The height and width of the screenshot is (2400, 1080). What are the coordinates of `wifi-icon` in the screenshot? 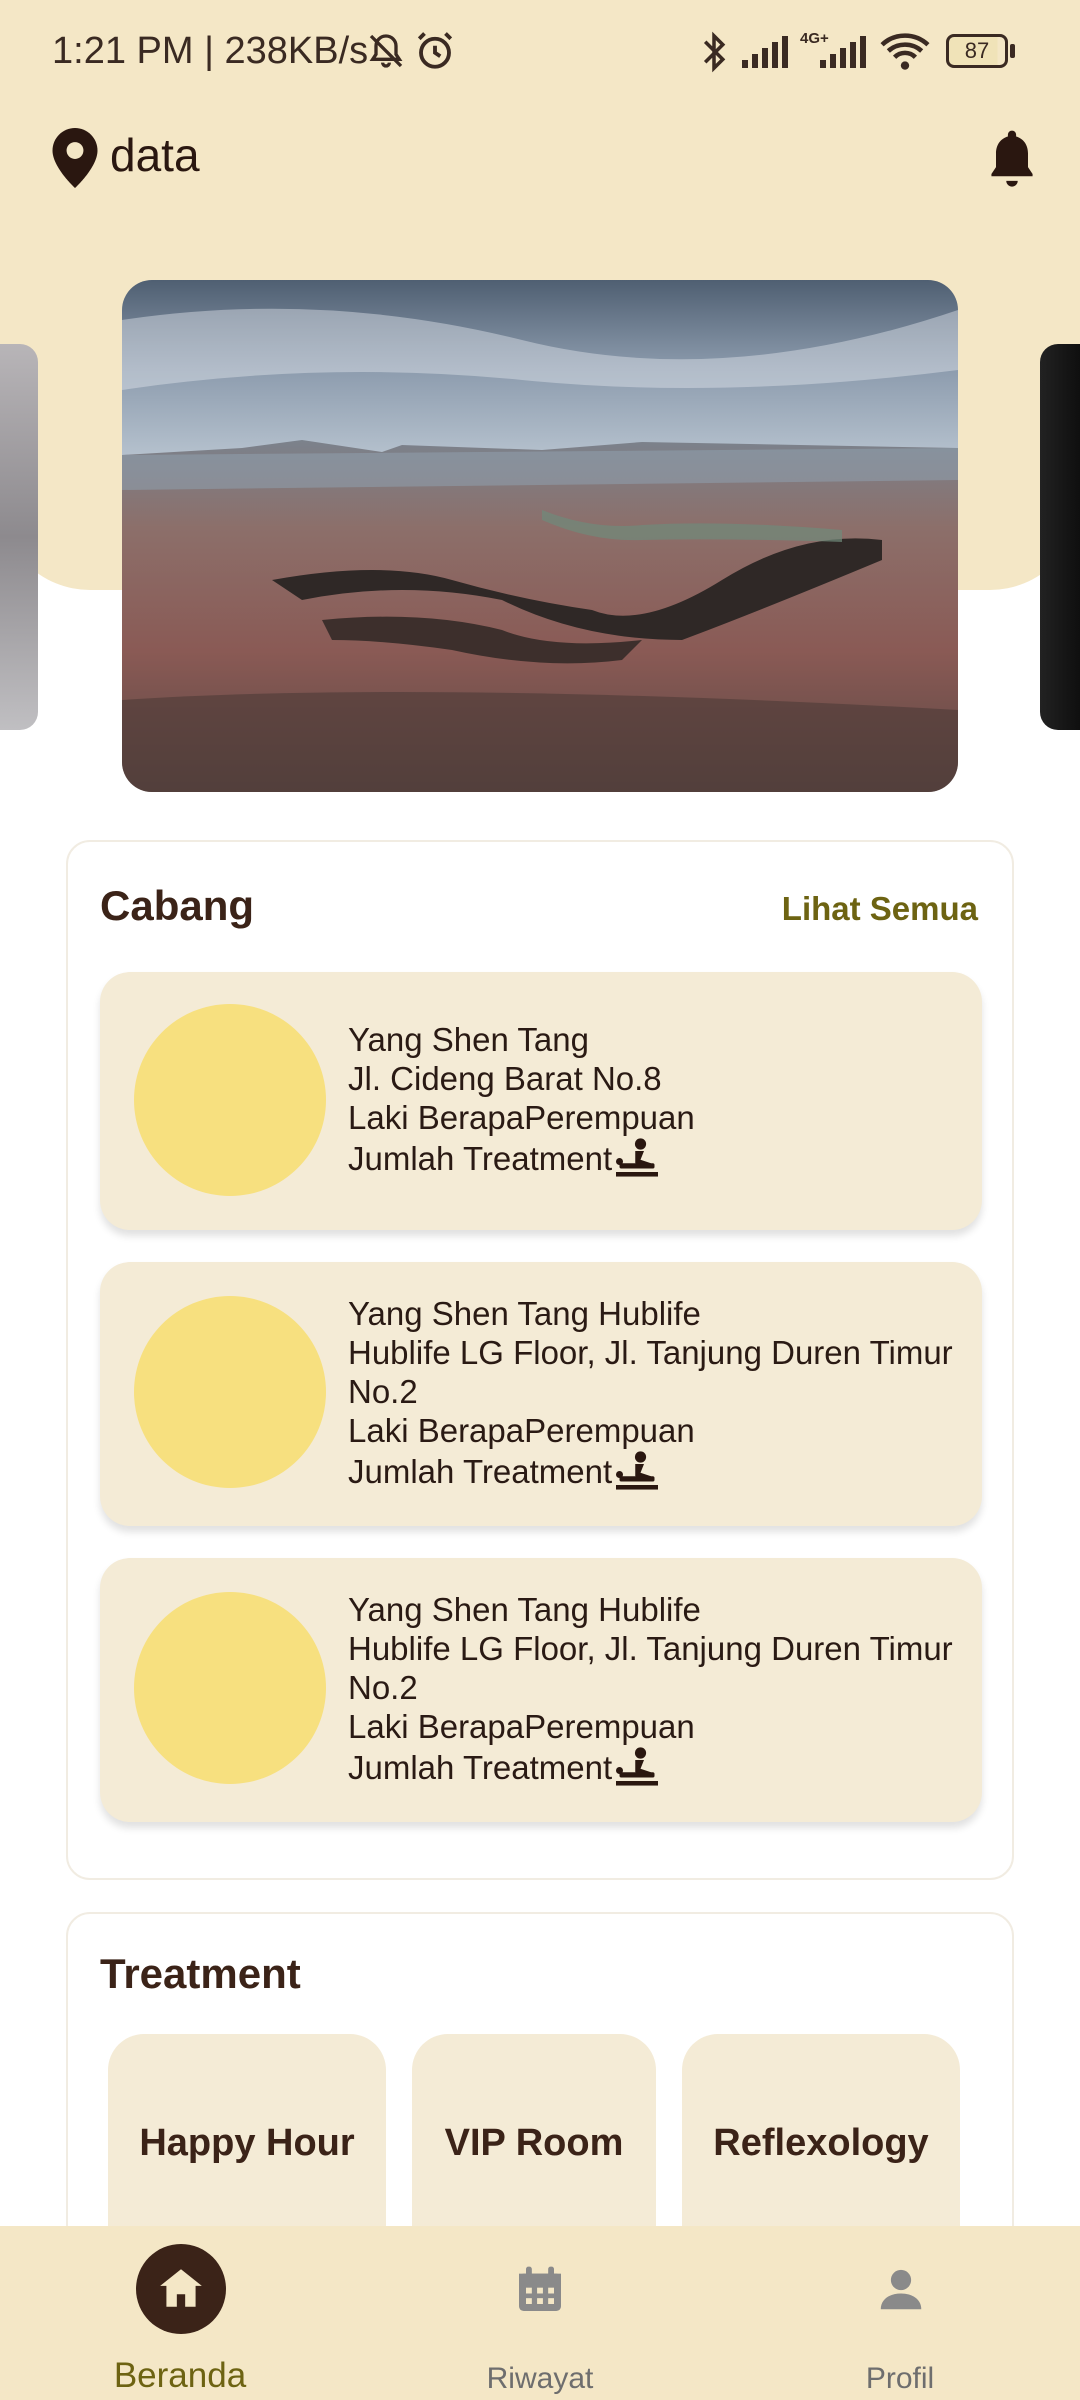 It's located at (905, 51).